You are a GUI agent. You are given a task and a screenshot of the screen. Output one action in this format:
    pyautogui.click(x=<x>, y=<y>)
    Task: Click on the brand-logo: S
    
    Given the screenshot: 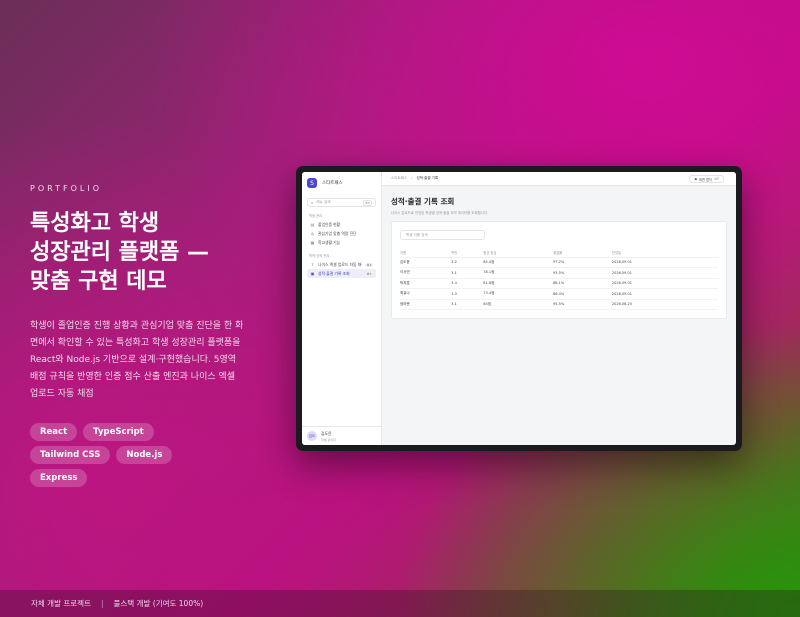 What is the action you would take?
    pyautogui.click(x=312, y=183)
    